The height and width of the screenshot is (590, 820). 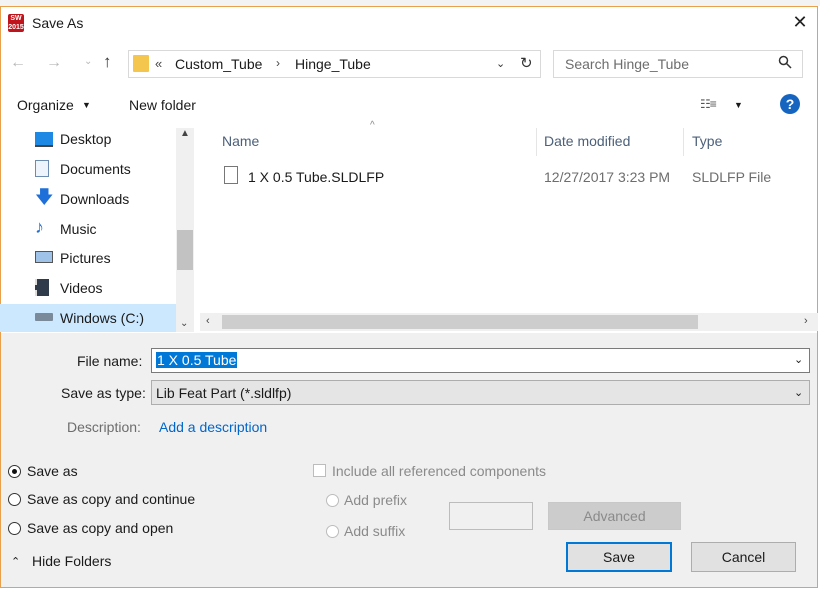 I want to click on file-name-value: 1 X 0.5 Tube, so click(x=197, y=360).